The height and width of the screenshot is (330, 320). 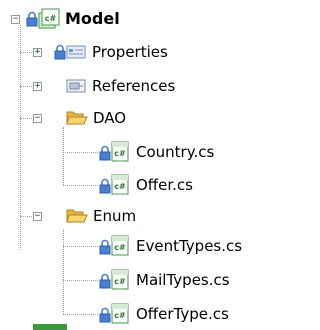 I want to click on tree-node-references: + References, so click(x=125, y=86).